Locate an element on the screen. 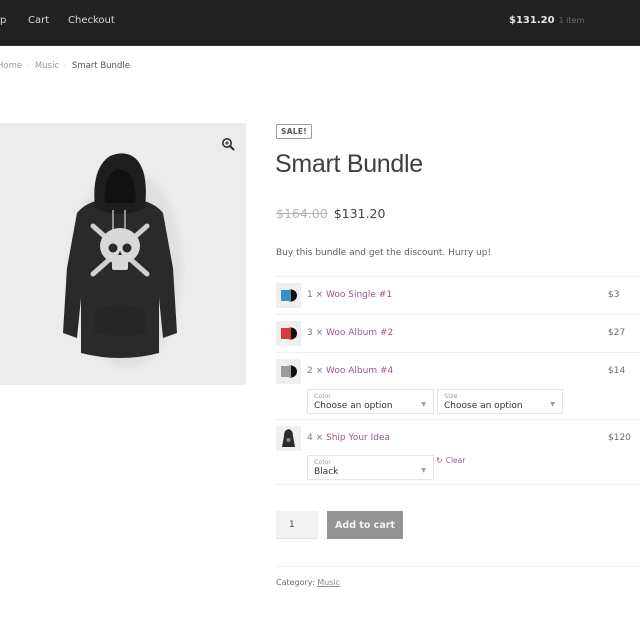 The height and width of the screenshot is (640, 640). select-value: Black is located at coordinates (326, 472).